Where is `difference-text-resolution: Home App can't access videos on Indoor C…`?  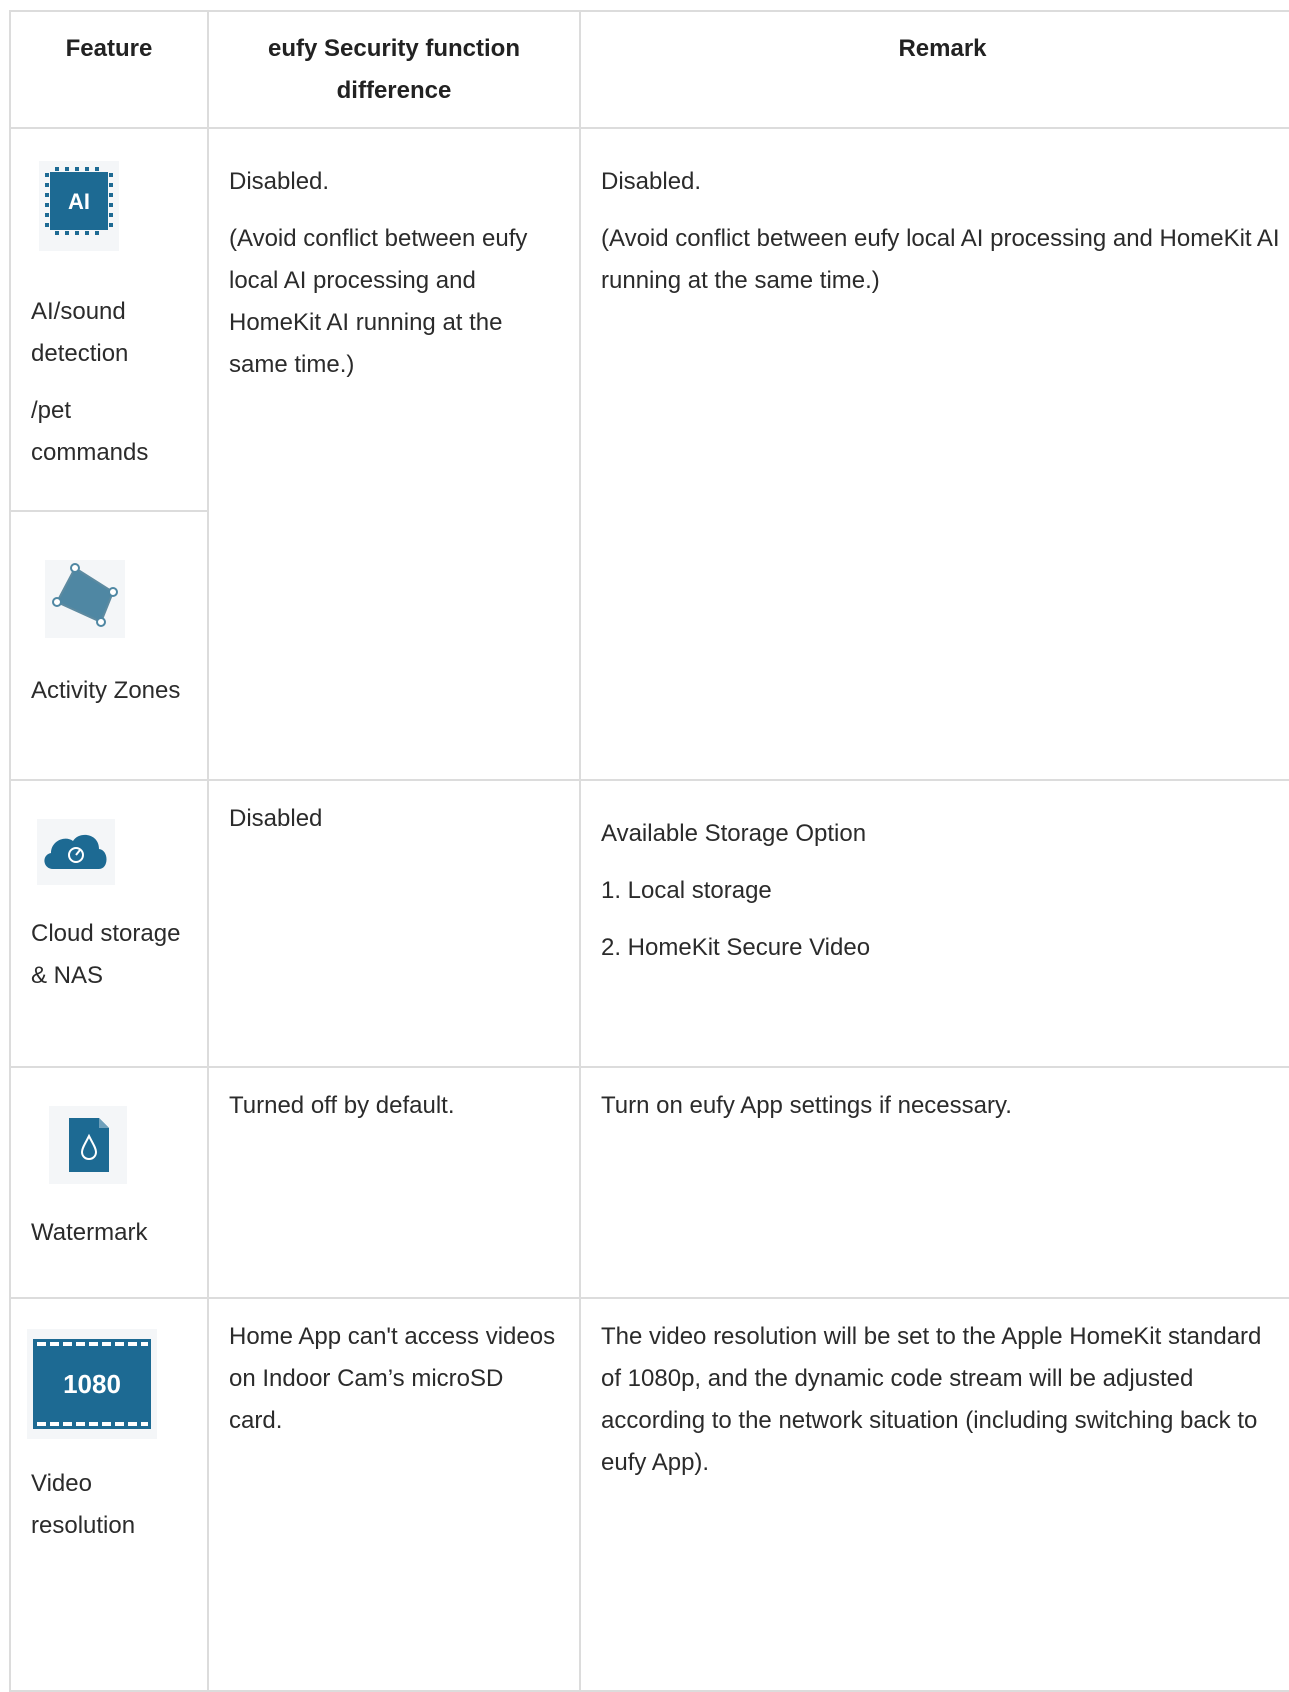
difference-text-resolution: Home App can't access videos on Indoor C… is located at coordinates (392, 1378).